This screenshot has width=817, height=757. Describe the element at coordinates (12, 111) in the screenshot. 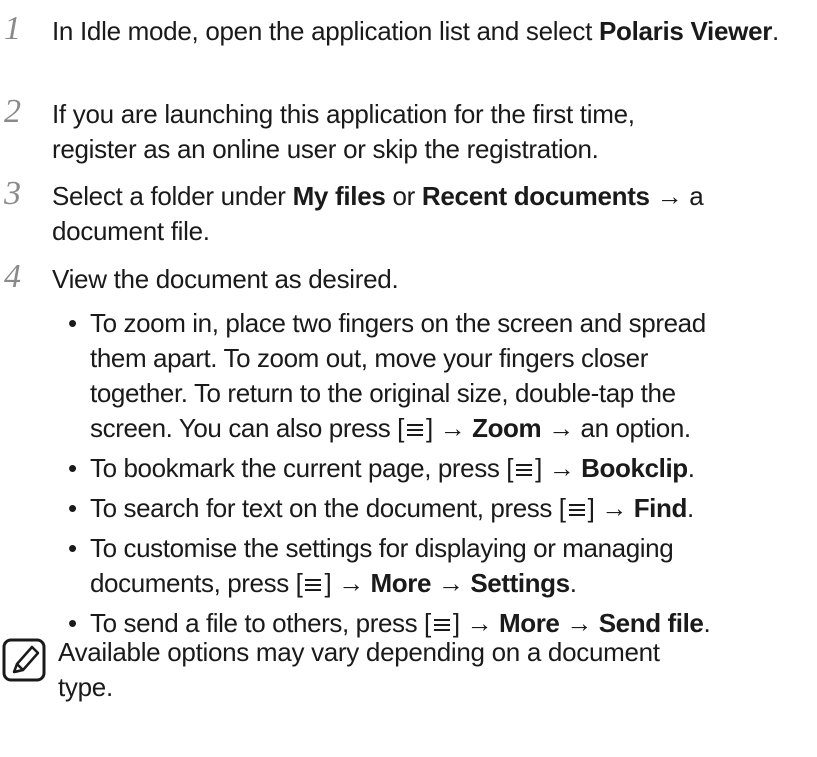

I see `step-number: 2` at that location.